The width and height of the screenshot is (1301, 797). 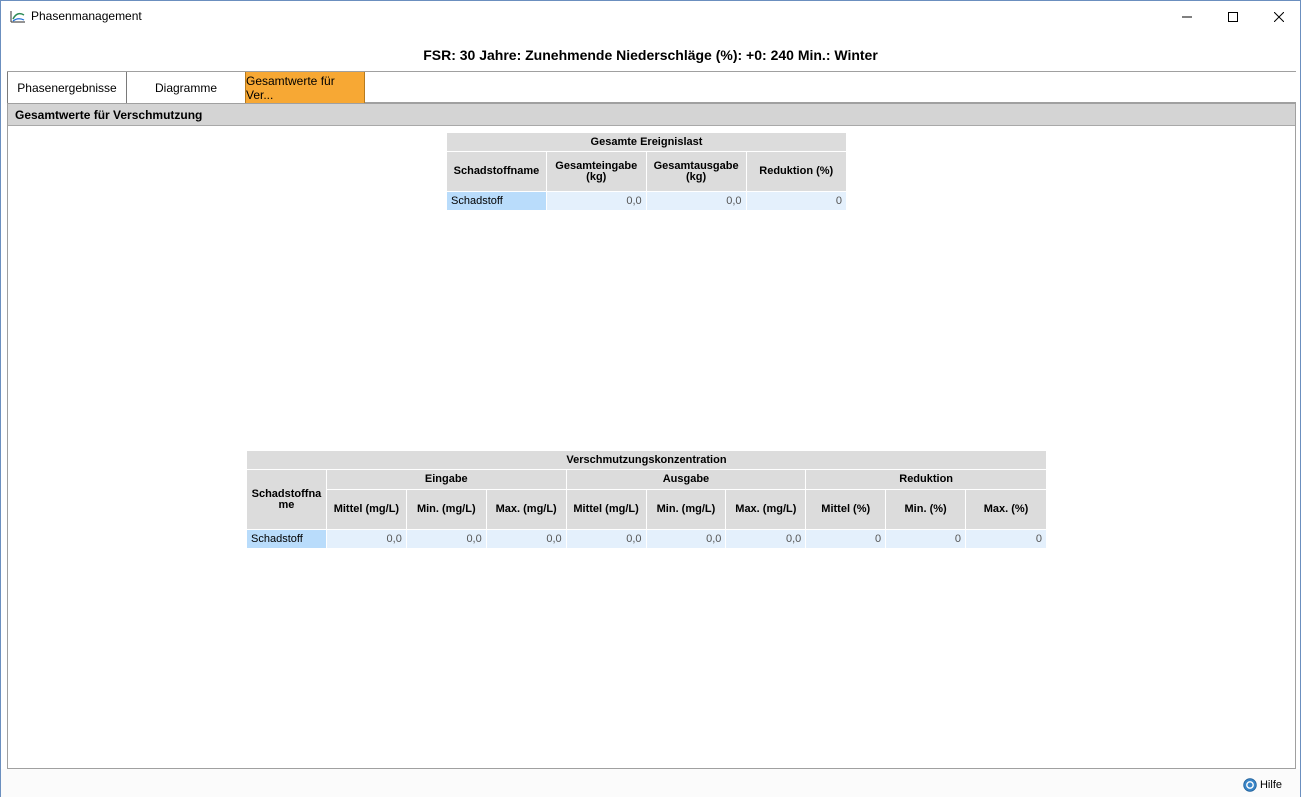 I want to click on column-header: Mittel (%), so click(x=846, y=509).